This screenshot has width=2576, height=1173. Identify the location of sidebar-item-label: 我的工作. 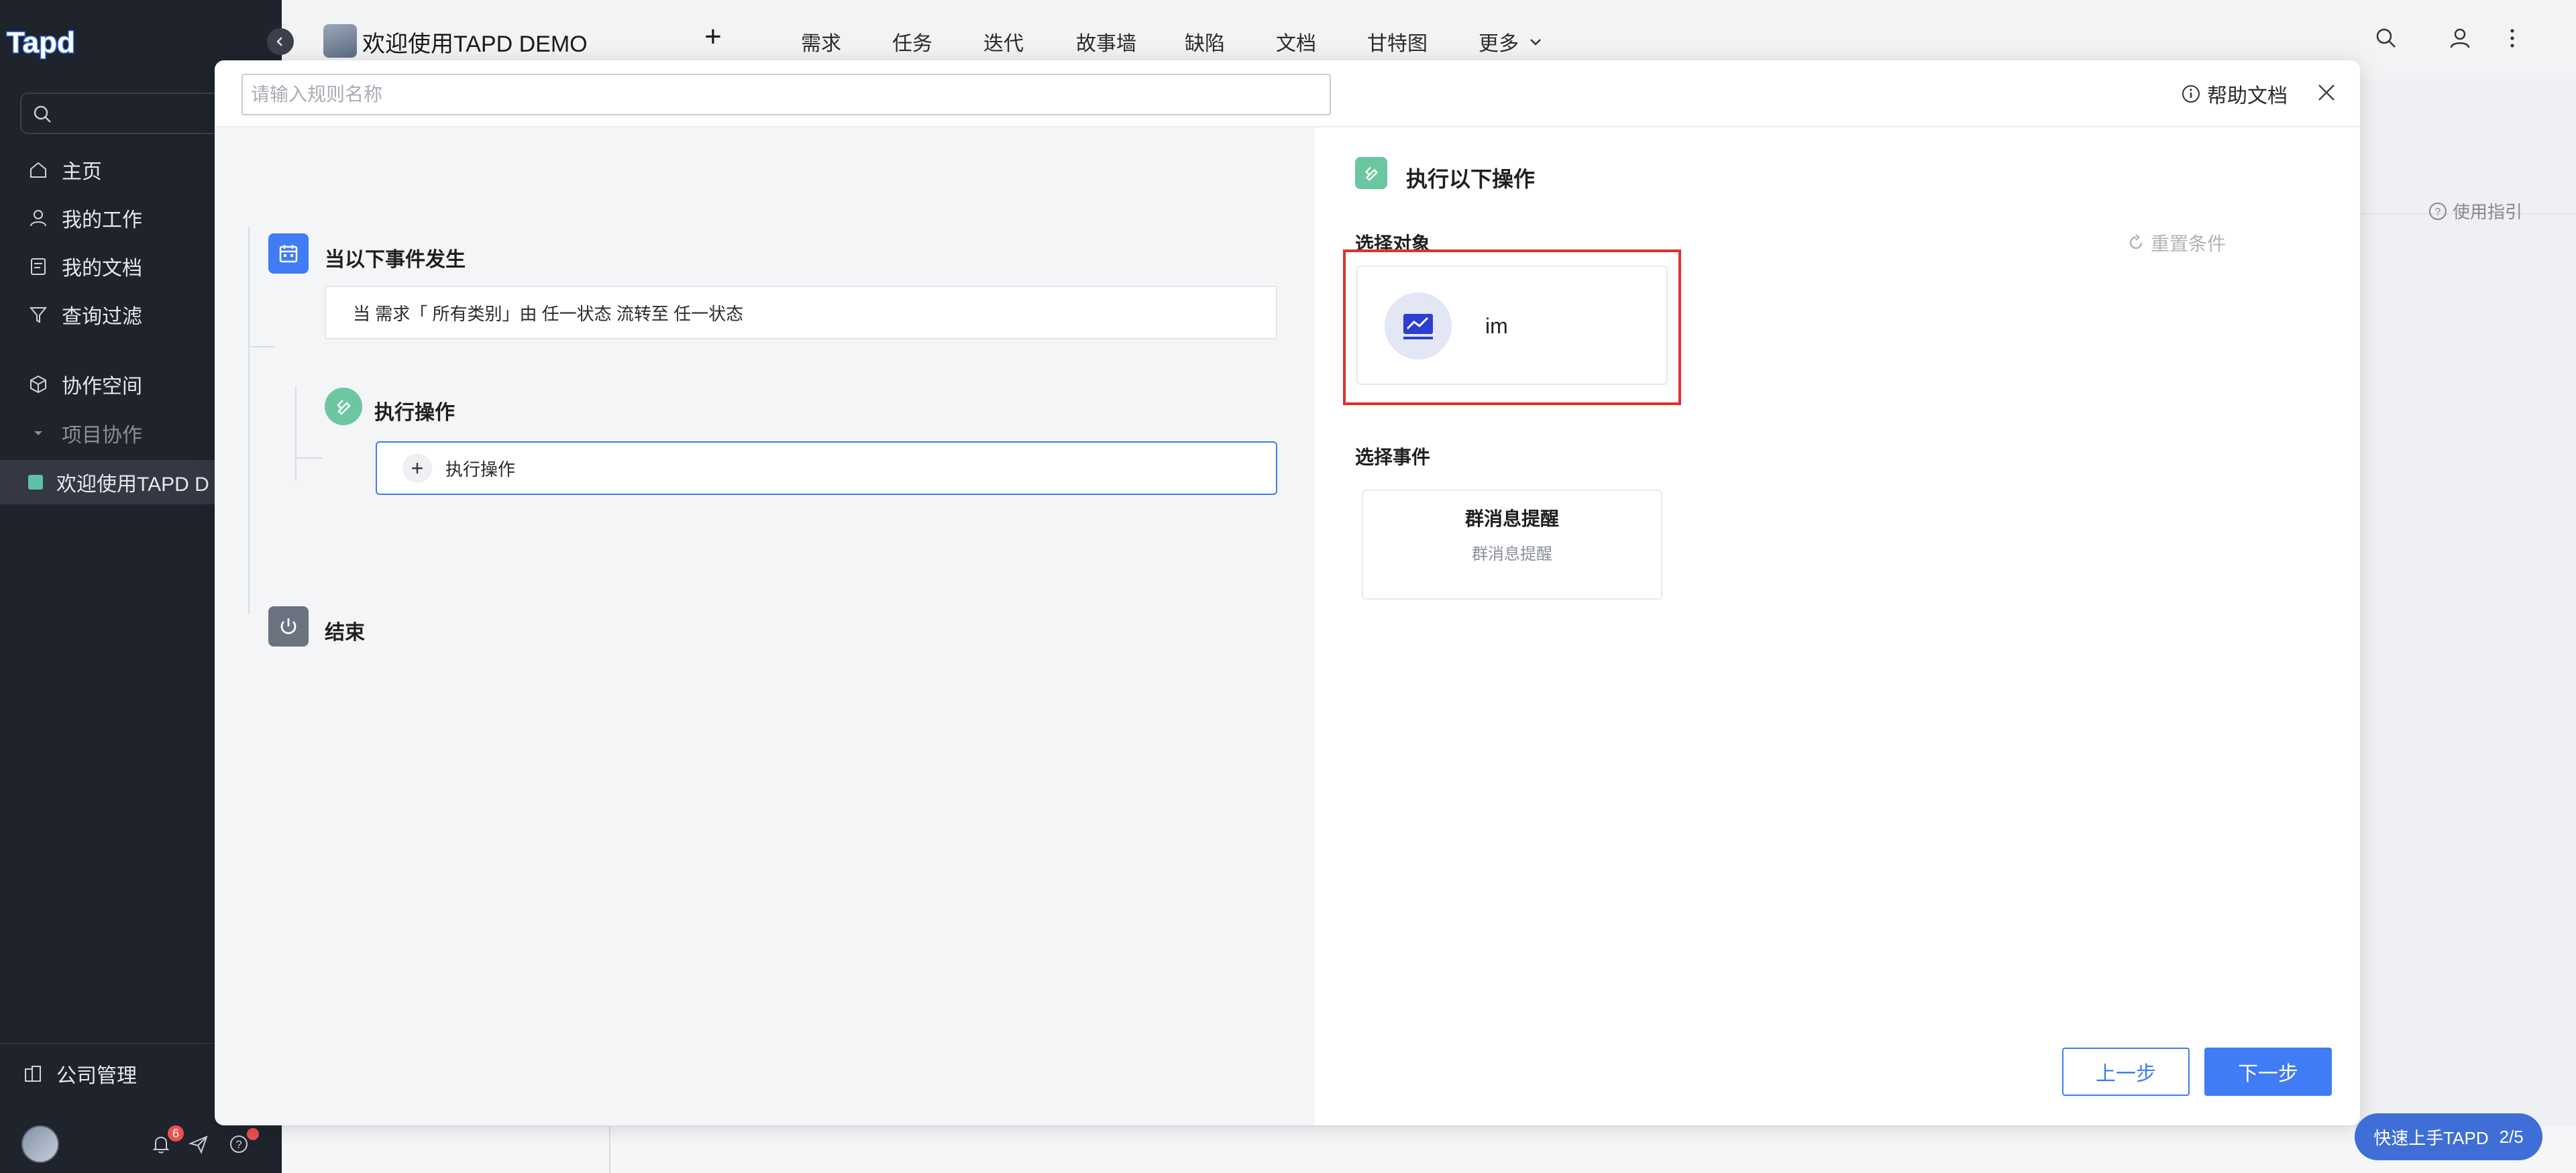
(102, 220).